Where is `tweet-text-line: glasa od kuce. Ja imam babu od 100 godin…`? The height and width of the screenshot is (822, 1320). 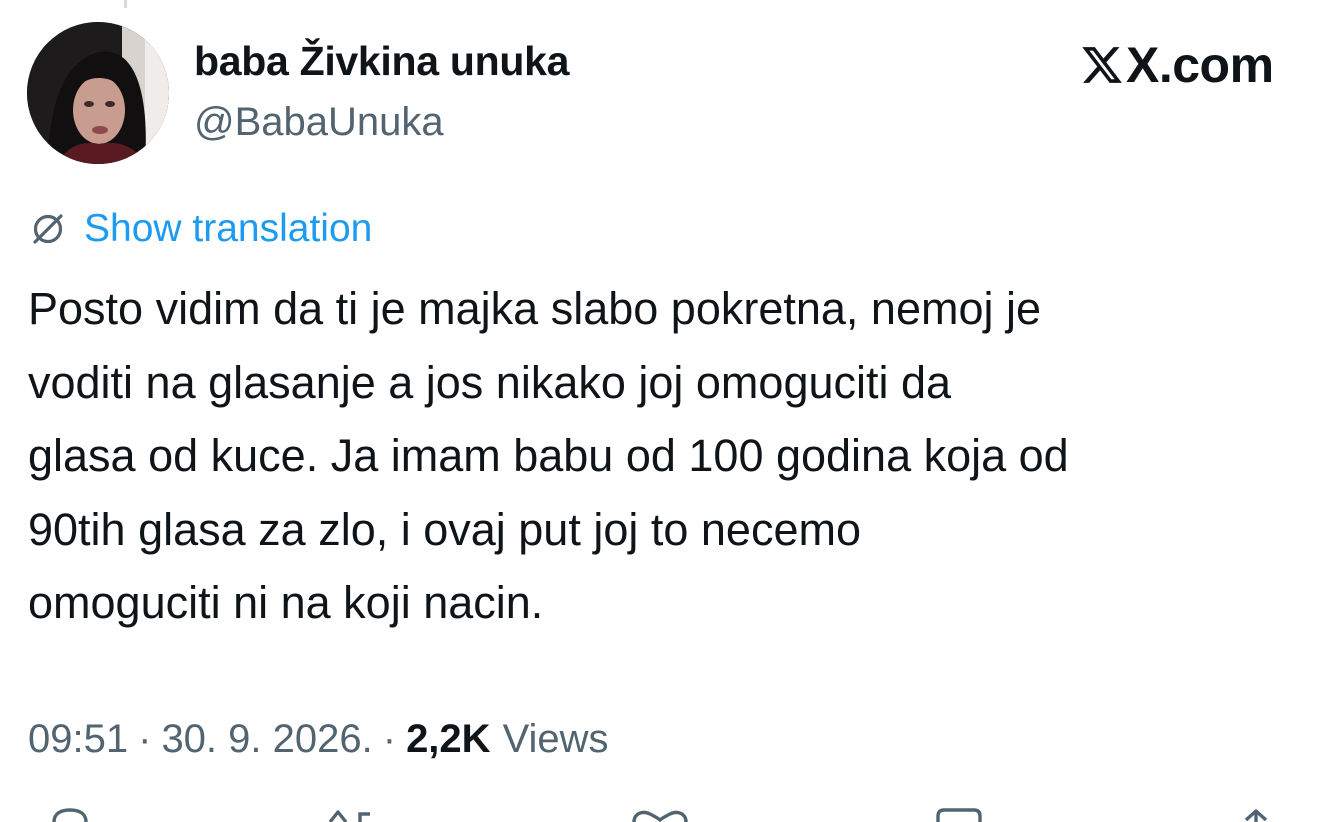
tweet-text-line: glasa od kuce. Ja imam babu od 100 godin… is located at coordinates (548, 455).